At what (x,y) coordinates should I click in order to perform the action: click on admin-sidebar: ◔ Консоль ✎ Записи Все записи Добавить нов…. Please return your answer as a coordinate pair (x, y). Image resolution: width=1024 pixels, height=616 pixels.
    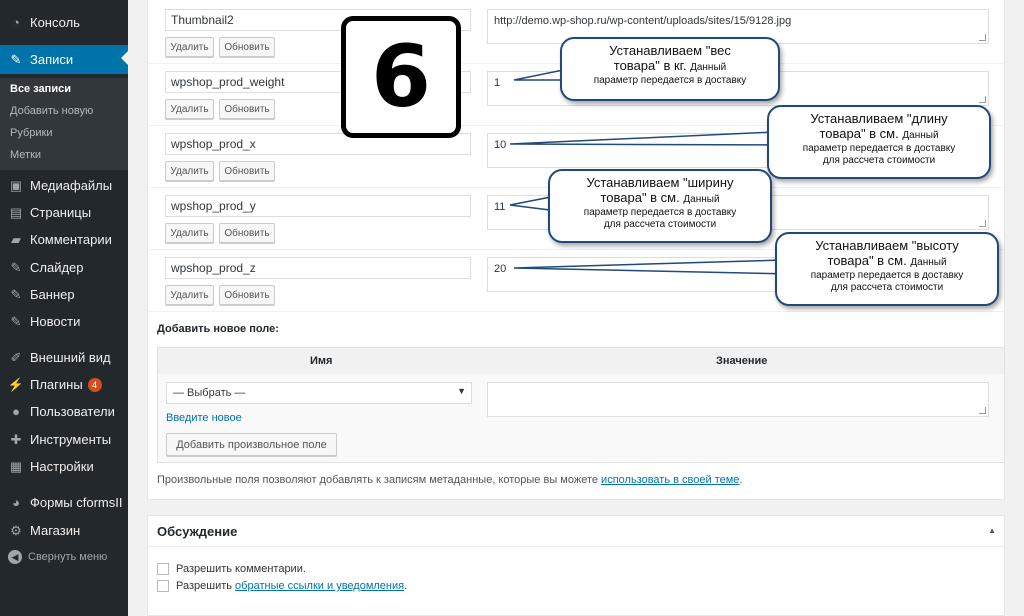
    Looking at the image, I should click on (64, 308).